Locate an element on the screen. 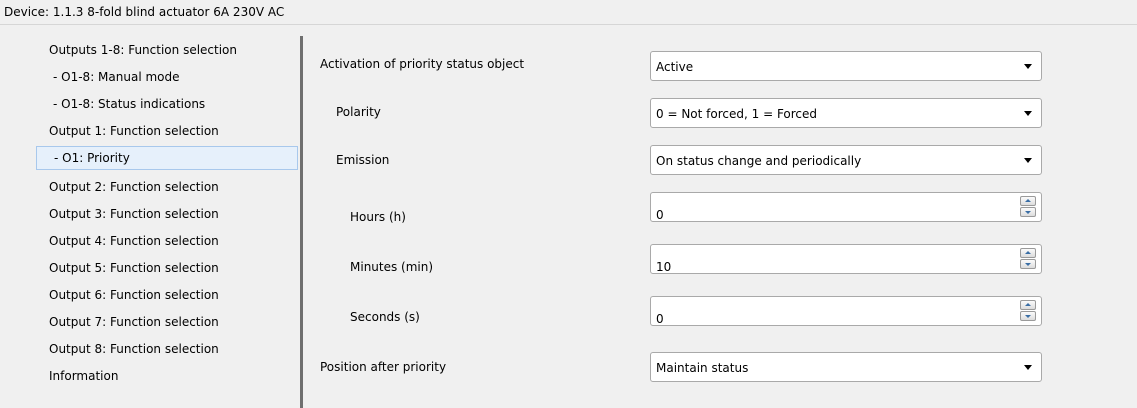 This screenshot has width=1137, height=408. hours-value: 0 is located at coordinates (660, 215).